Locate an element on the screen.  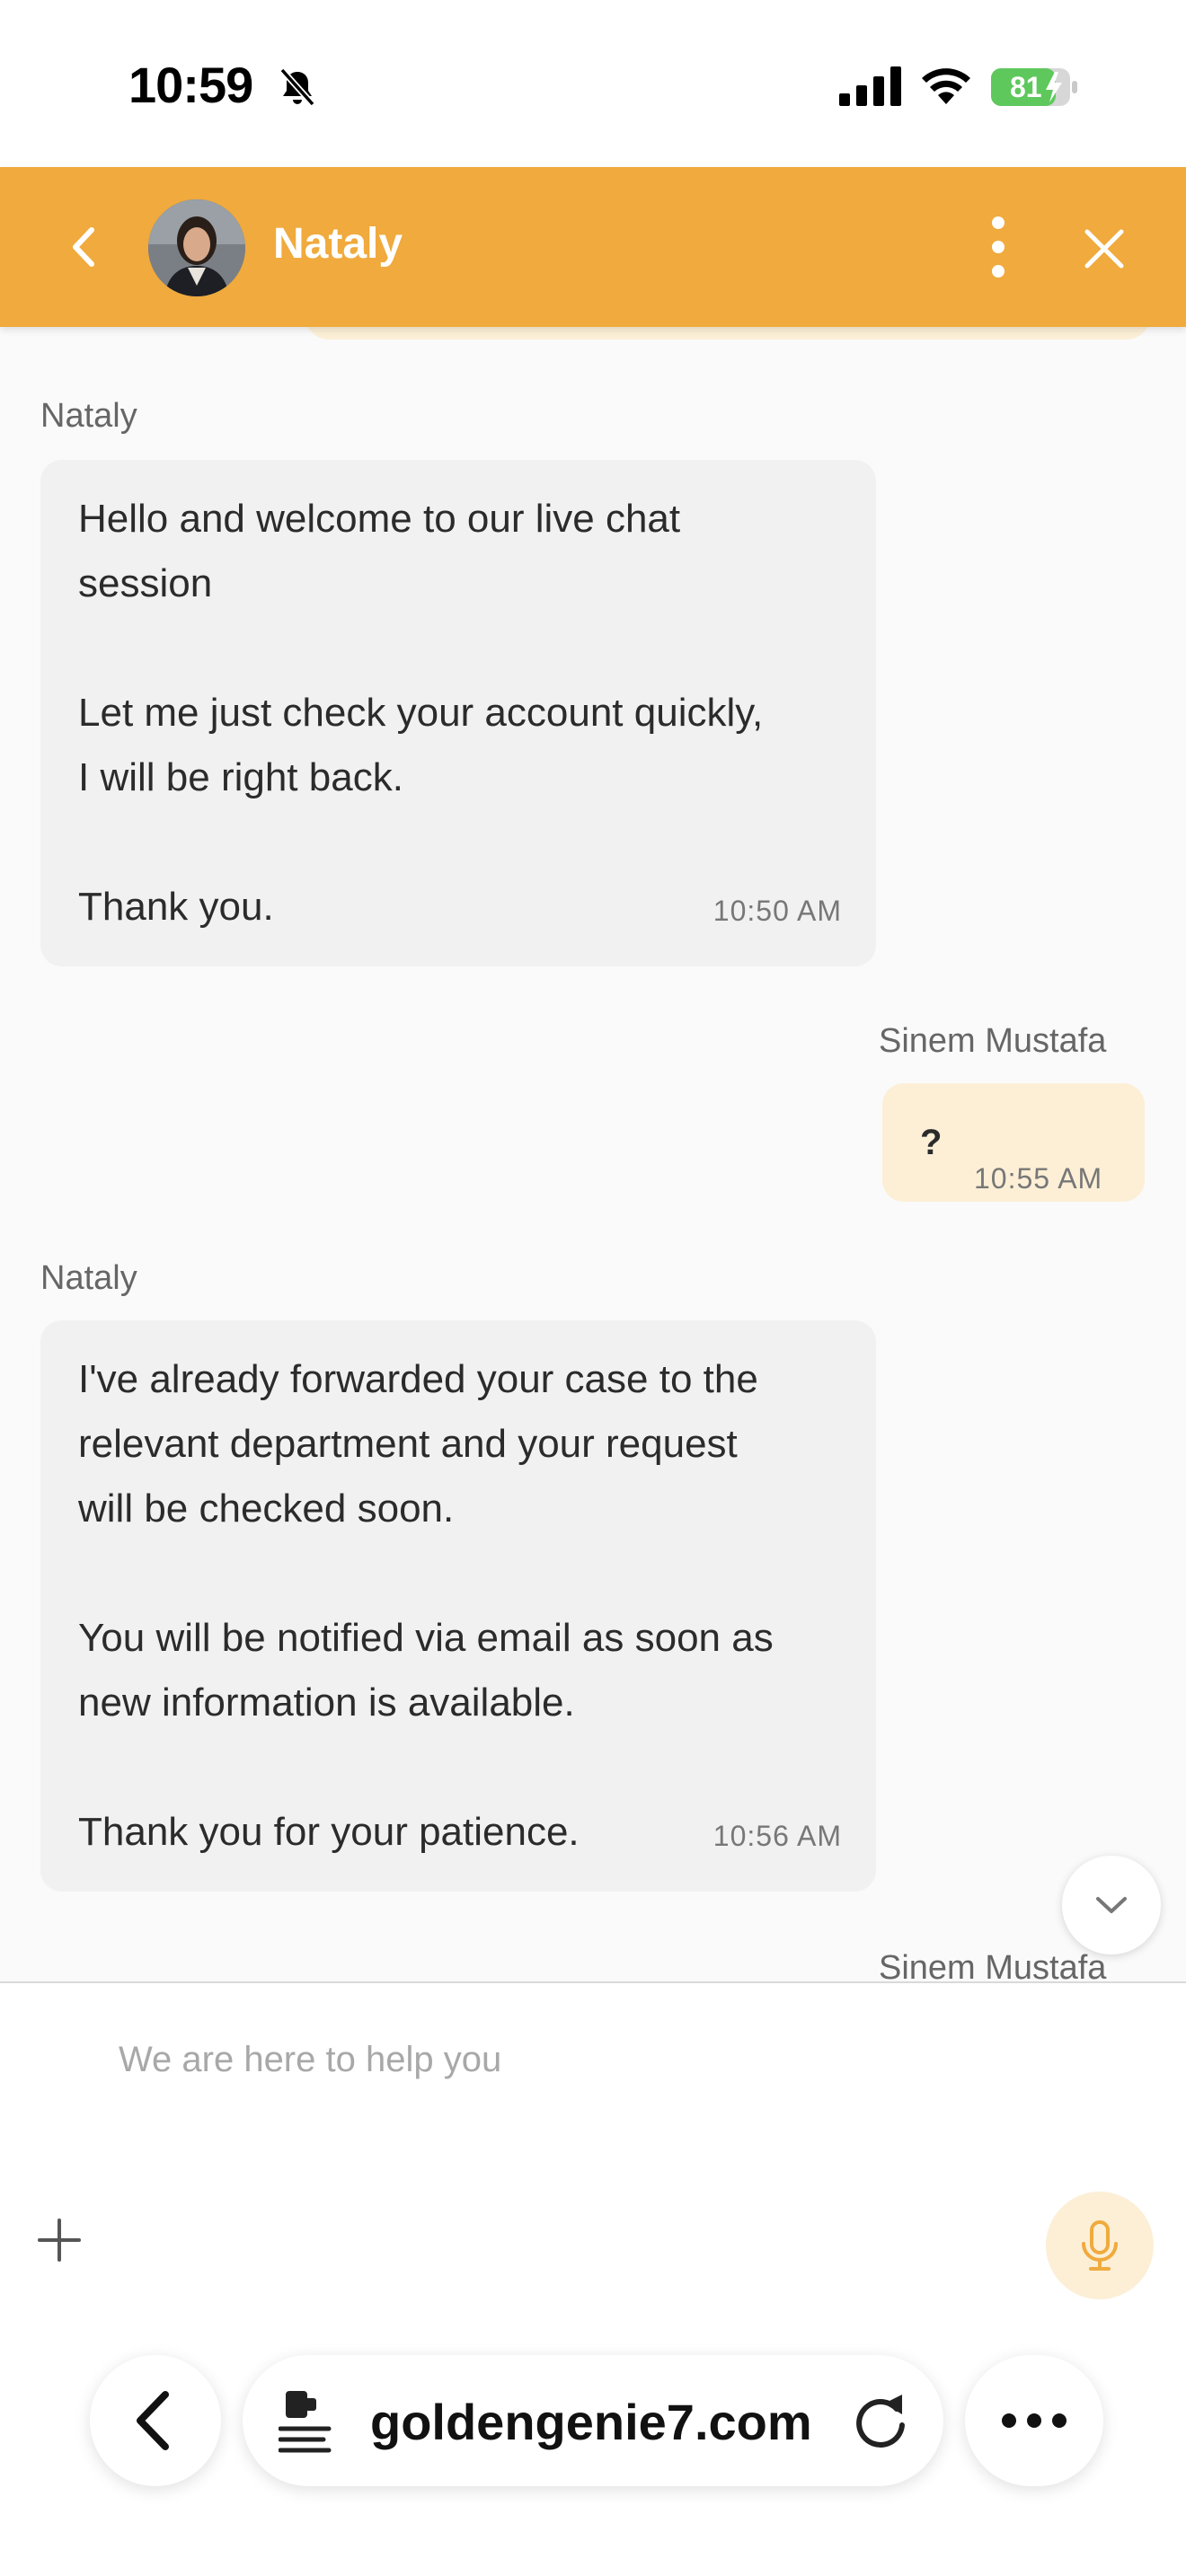
message-line: new information is available. is located at coordinates (326, 1703).